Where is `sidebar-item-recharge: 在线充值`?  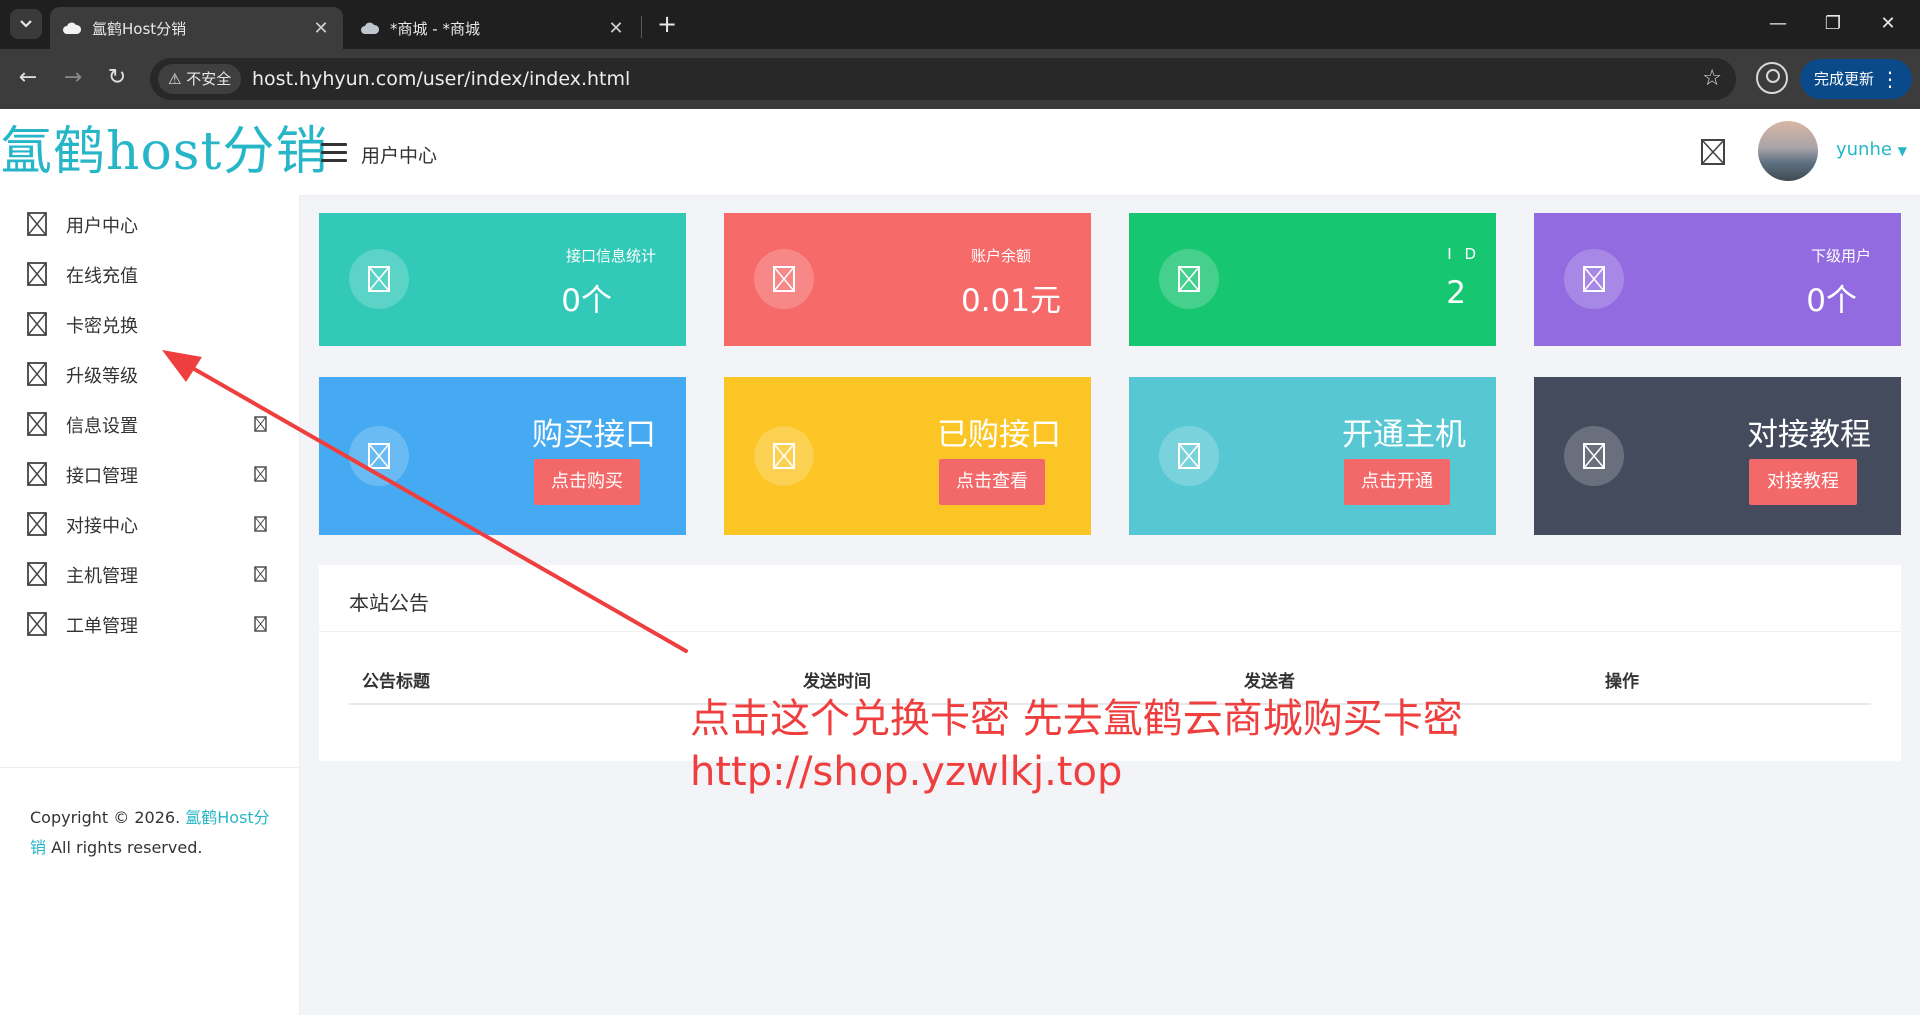
sidebar-item-recharge: 在线充值 is located at coordinates (149, 274).